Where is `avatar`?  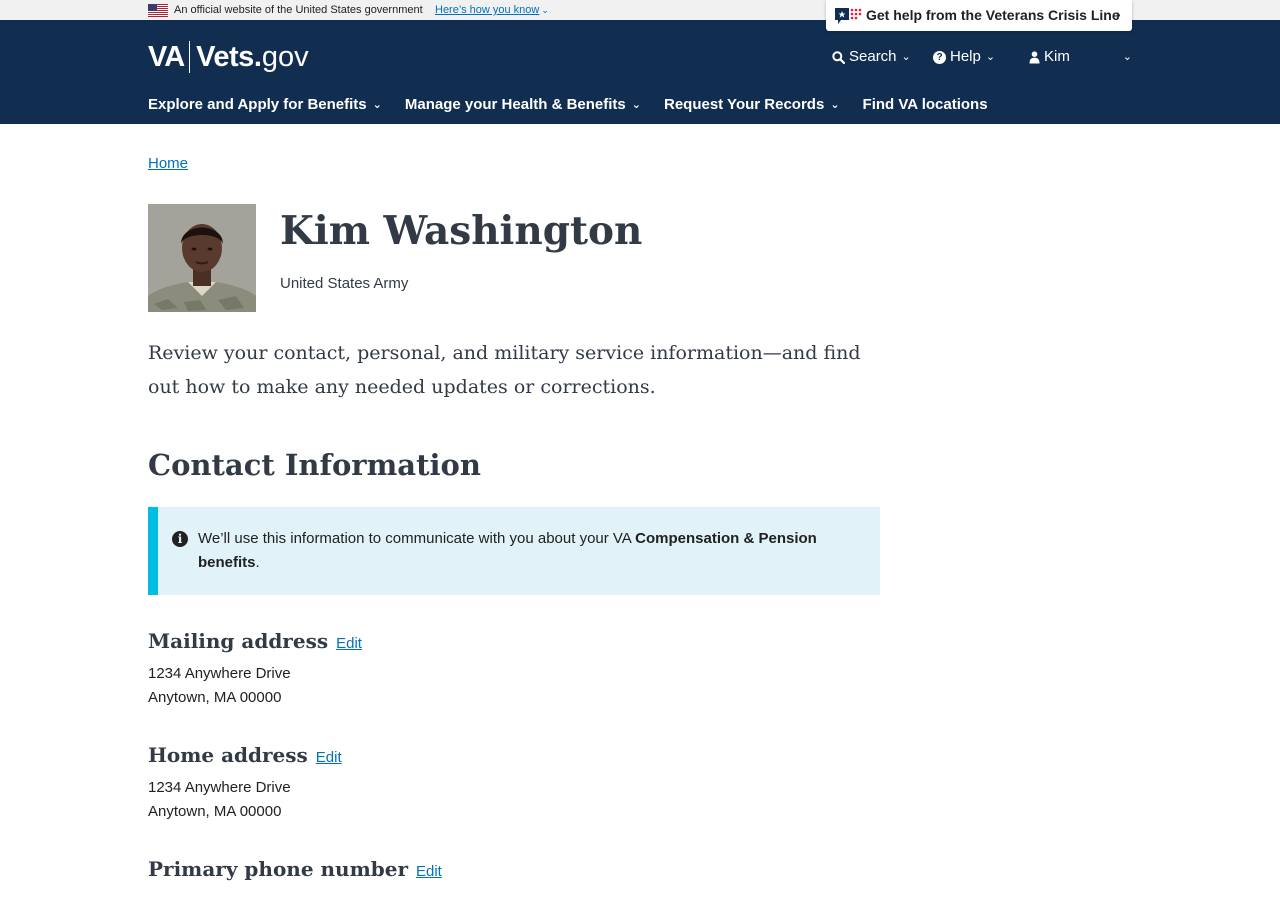
avatar is located at coordinates (202, 258).